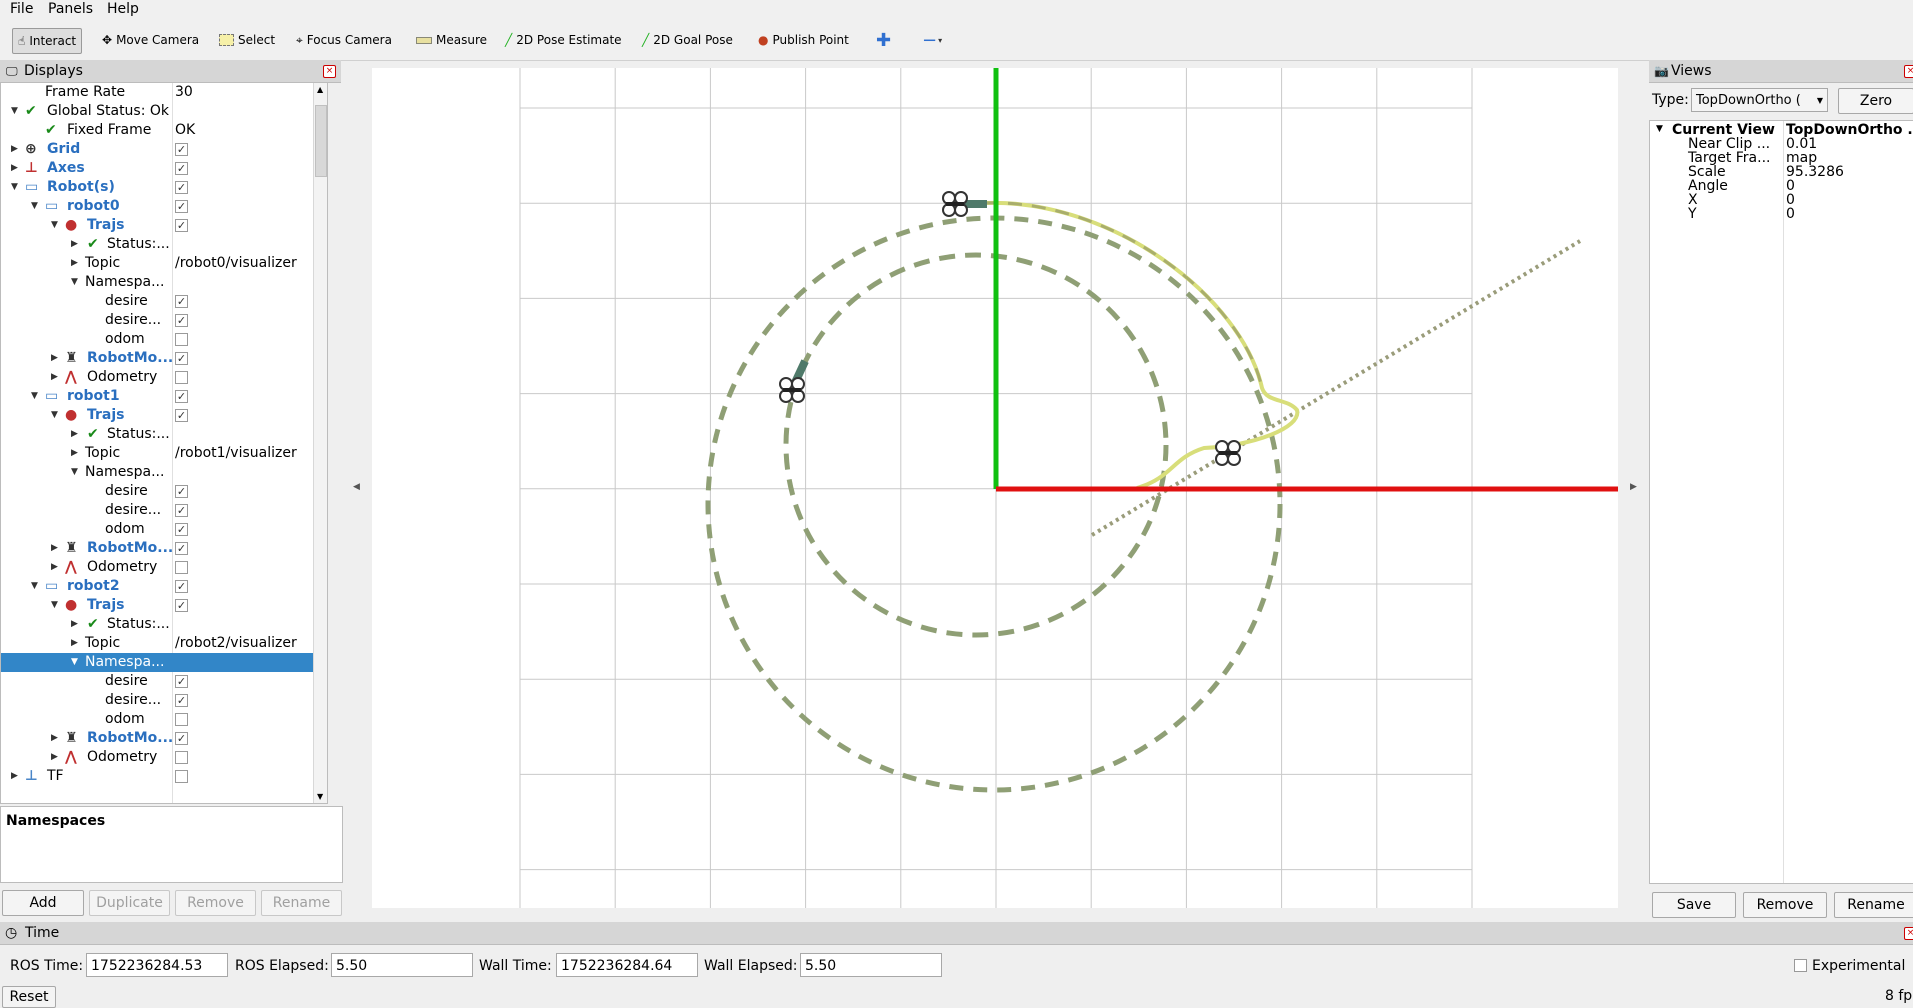  Describe the element at coordinates (320, 796) in the screenshot. I see `scroll-down-icon: ▼` at that location.